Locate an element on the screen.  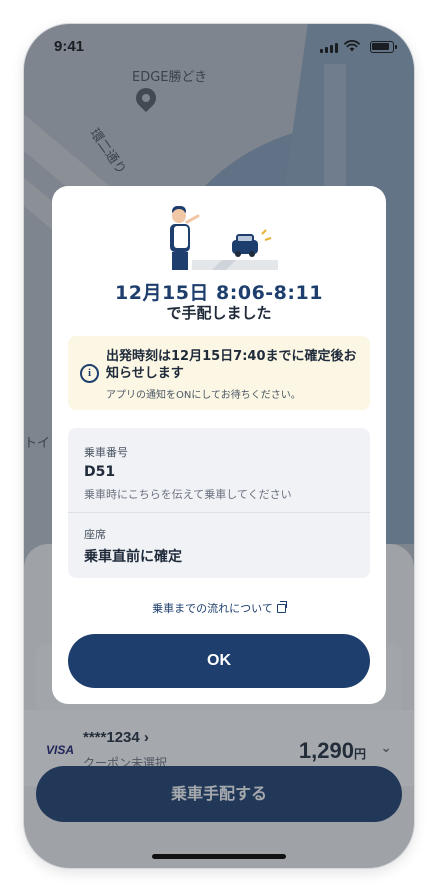
boarding-info-card: 乗車番号 D51 乗車時にこちらを伝えて乗車してください 座席 乗車直前に確定 is located at coordinates (219, 503).